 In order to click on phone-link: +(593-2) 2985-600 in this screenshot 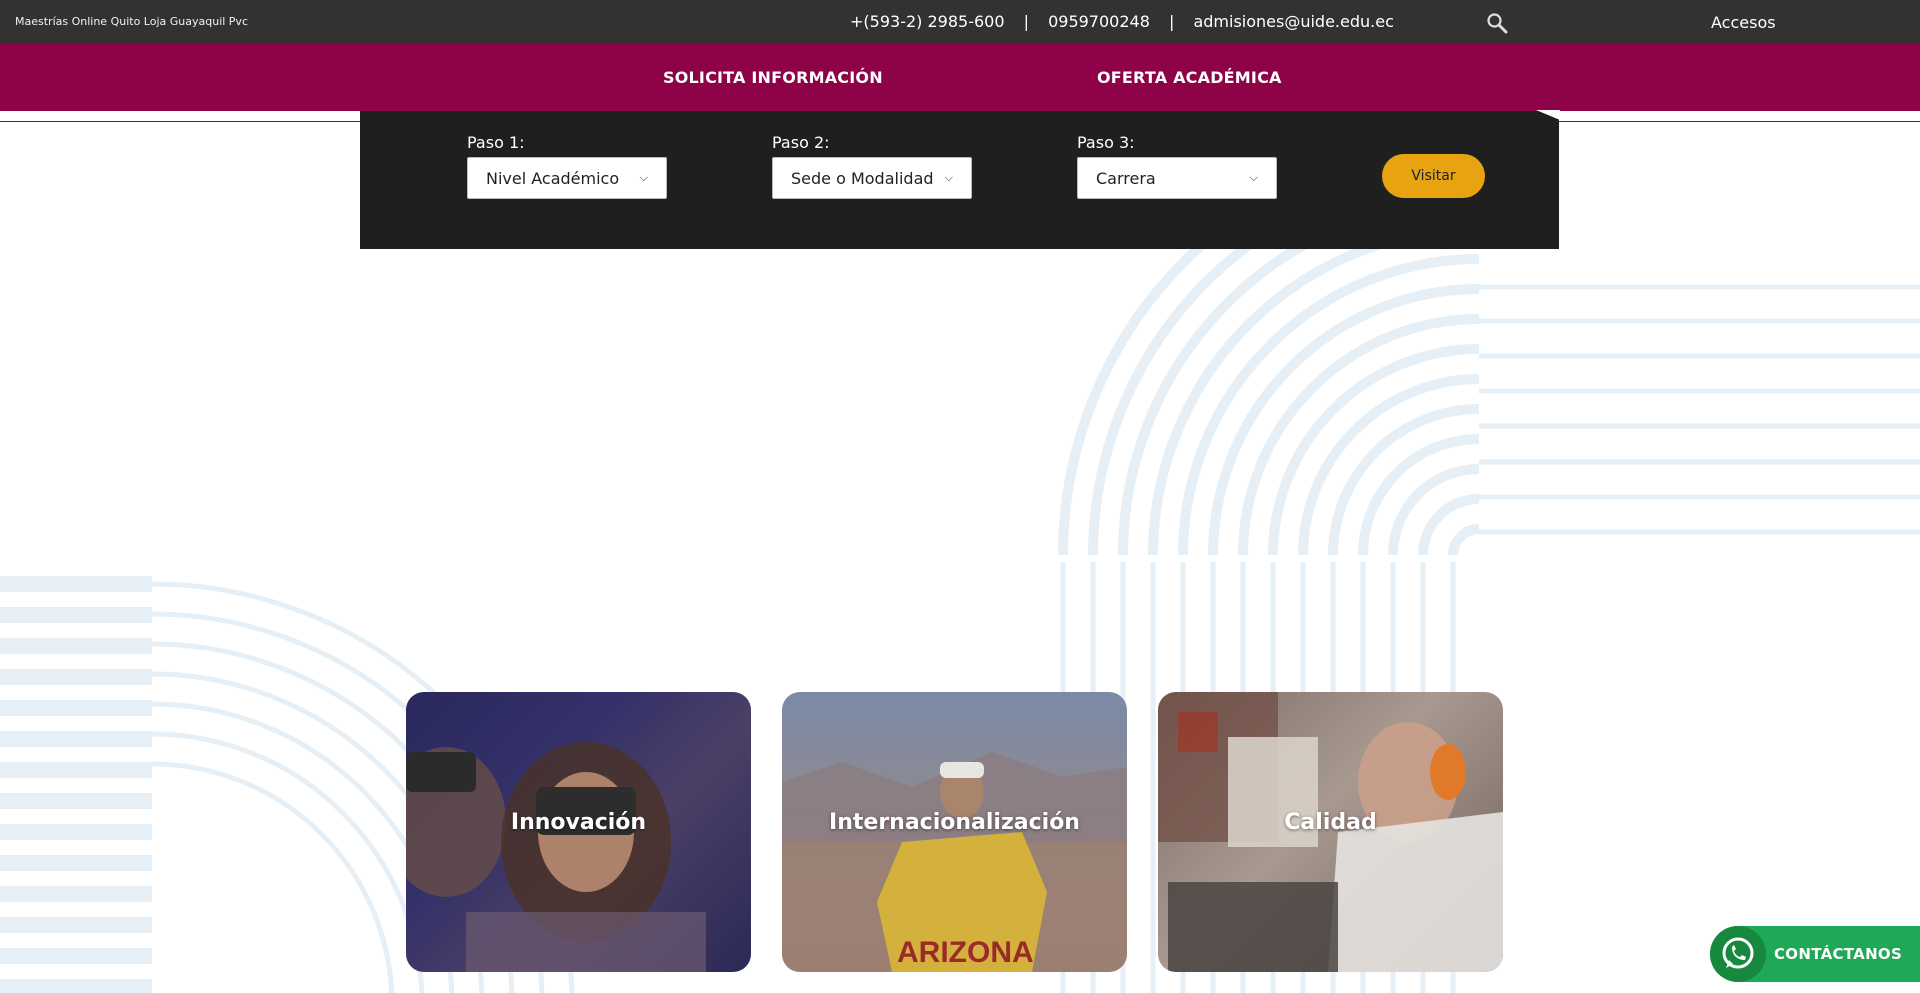, I will do `click(927, 21)`.